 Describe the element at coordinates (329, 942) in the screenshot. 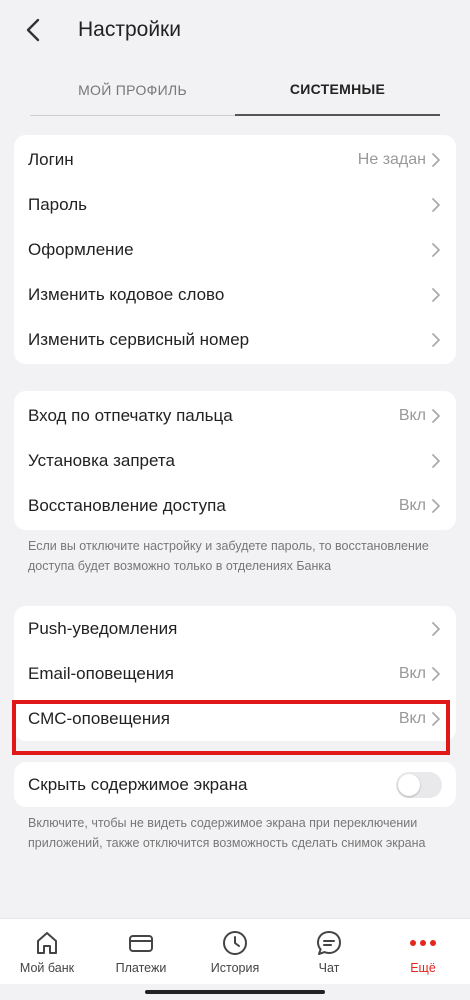

I see `chat-icon` at that location.